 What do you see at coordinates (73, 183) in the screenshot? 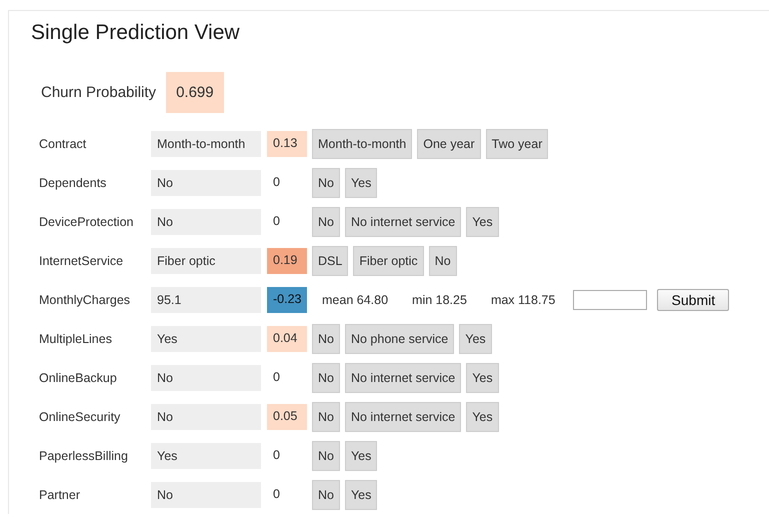
I see `feature-label: Dependents` at bounding box center [73, 183].